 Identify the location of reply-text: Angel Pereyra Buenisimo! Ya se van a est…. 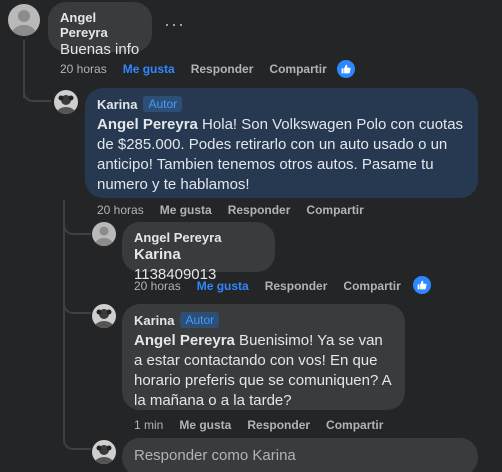
(263, 371).